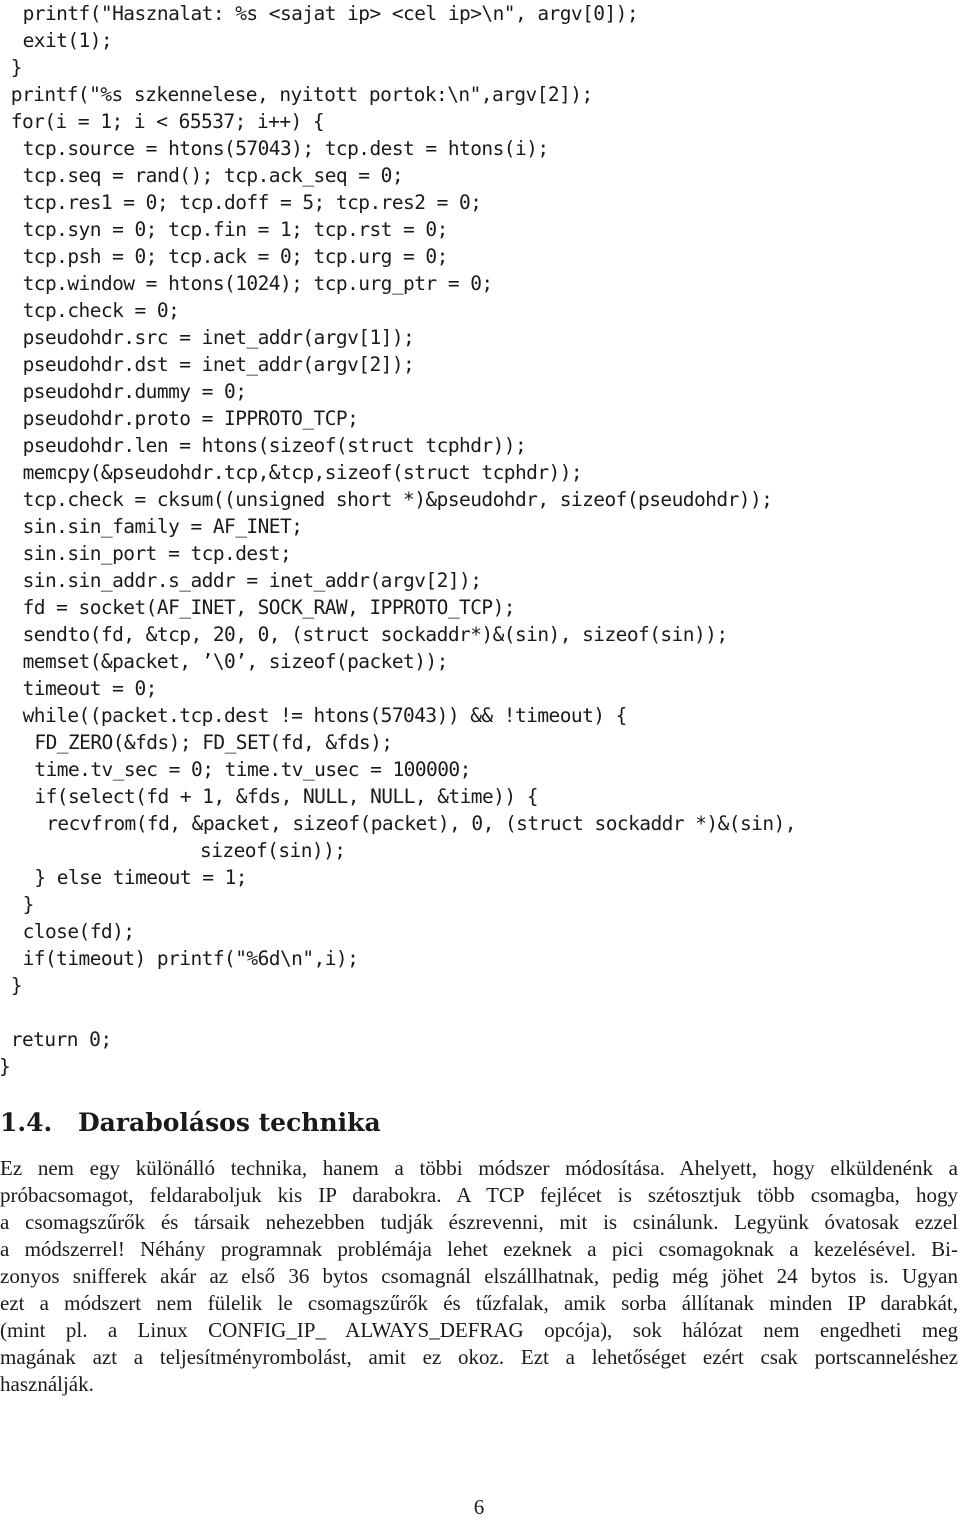  What do you see at coordinates (26, 1122) in the screenshot?
I see `section-number: 1.4.` at bounding box center [26, 1122].